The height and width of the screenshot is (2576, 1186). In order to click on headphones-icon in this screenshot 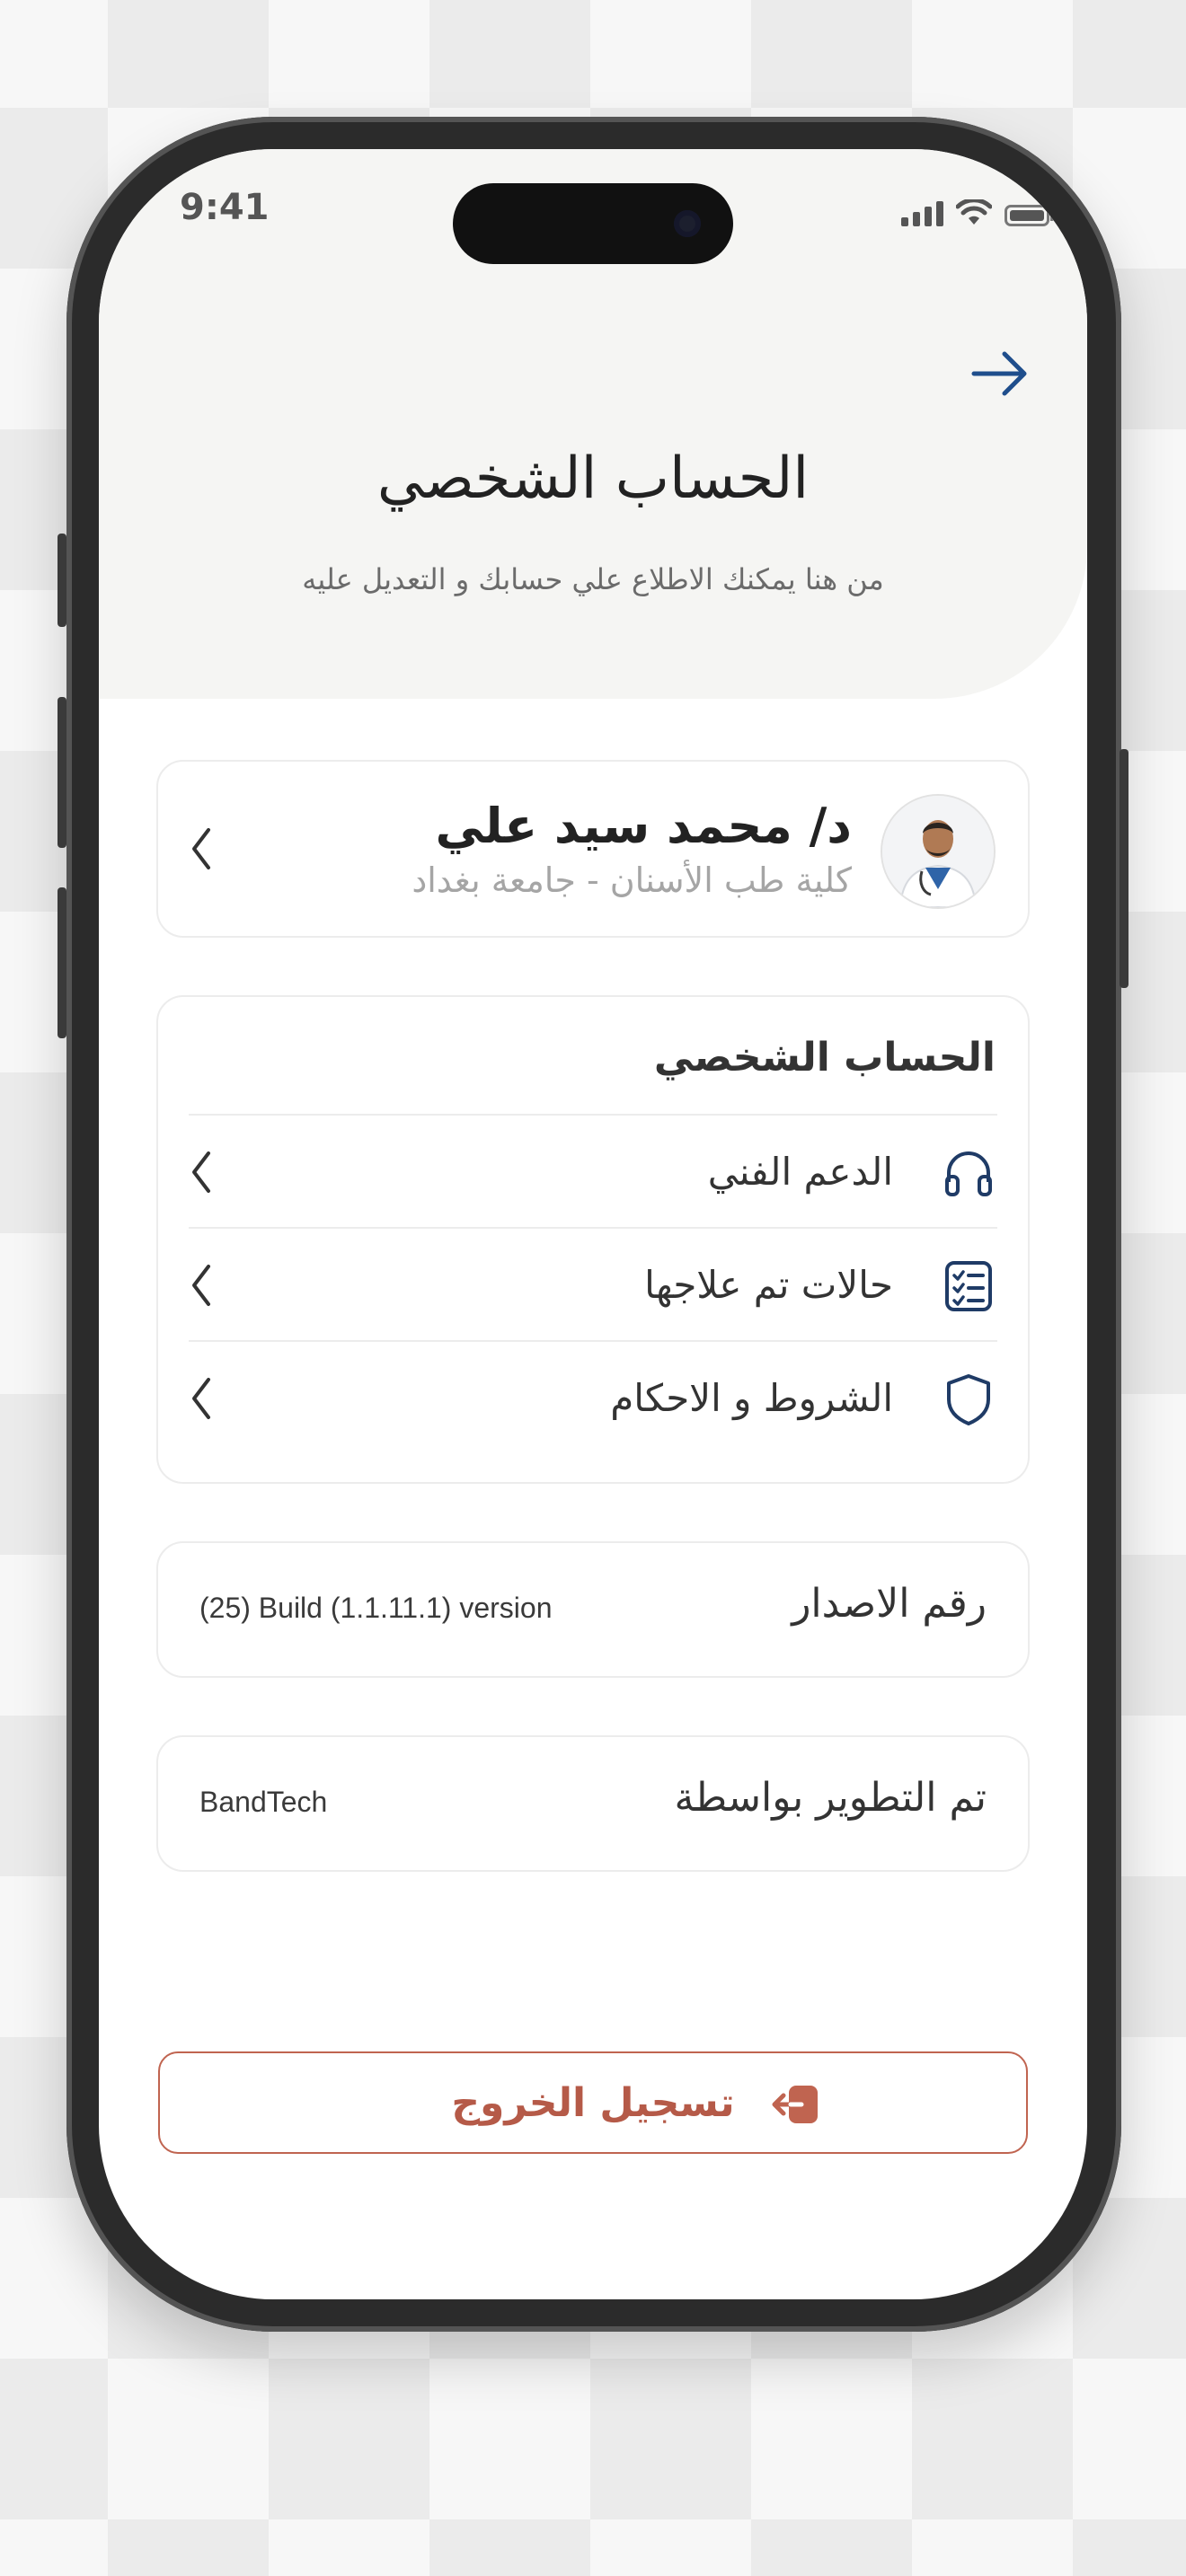, I will do `click(968, 1173)`.